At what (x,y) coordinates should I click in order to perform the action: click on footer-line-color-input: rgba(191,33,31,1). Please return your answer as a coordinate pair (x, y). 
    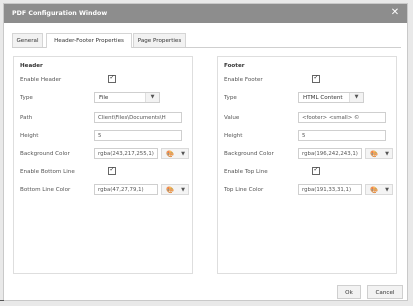
    Looking at the image, I should click on (330, 189).